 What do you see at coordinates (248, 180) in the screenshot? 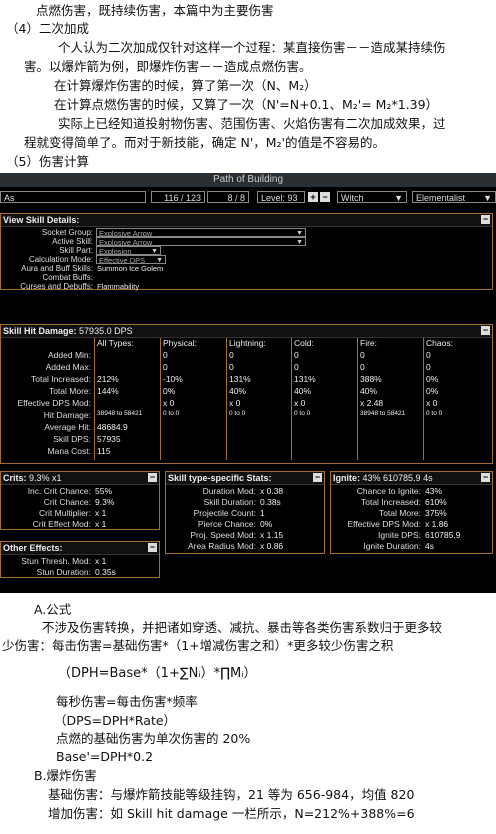
I see `window-title: Path of Building` at bounding box center [248, 180].